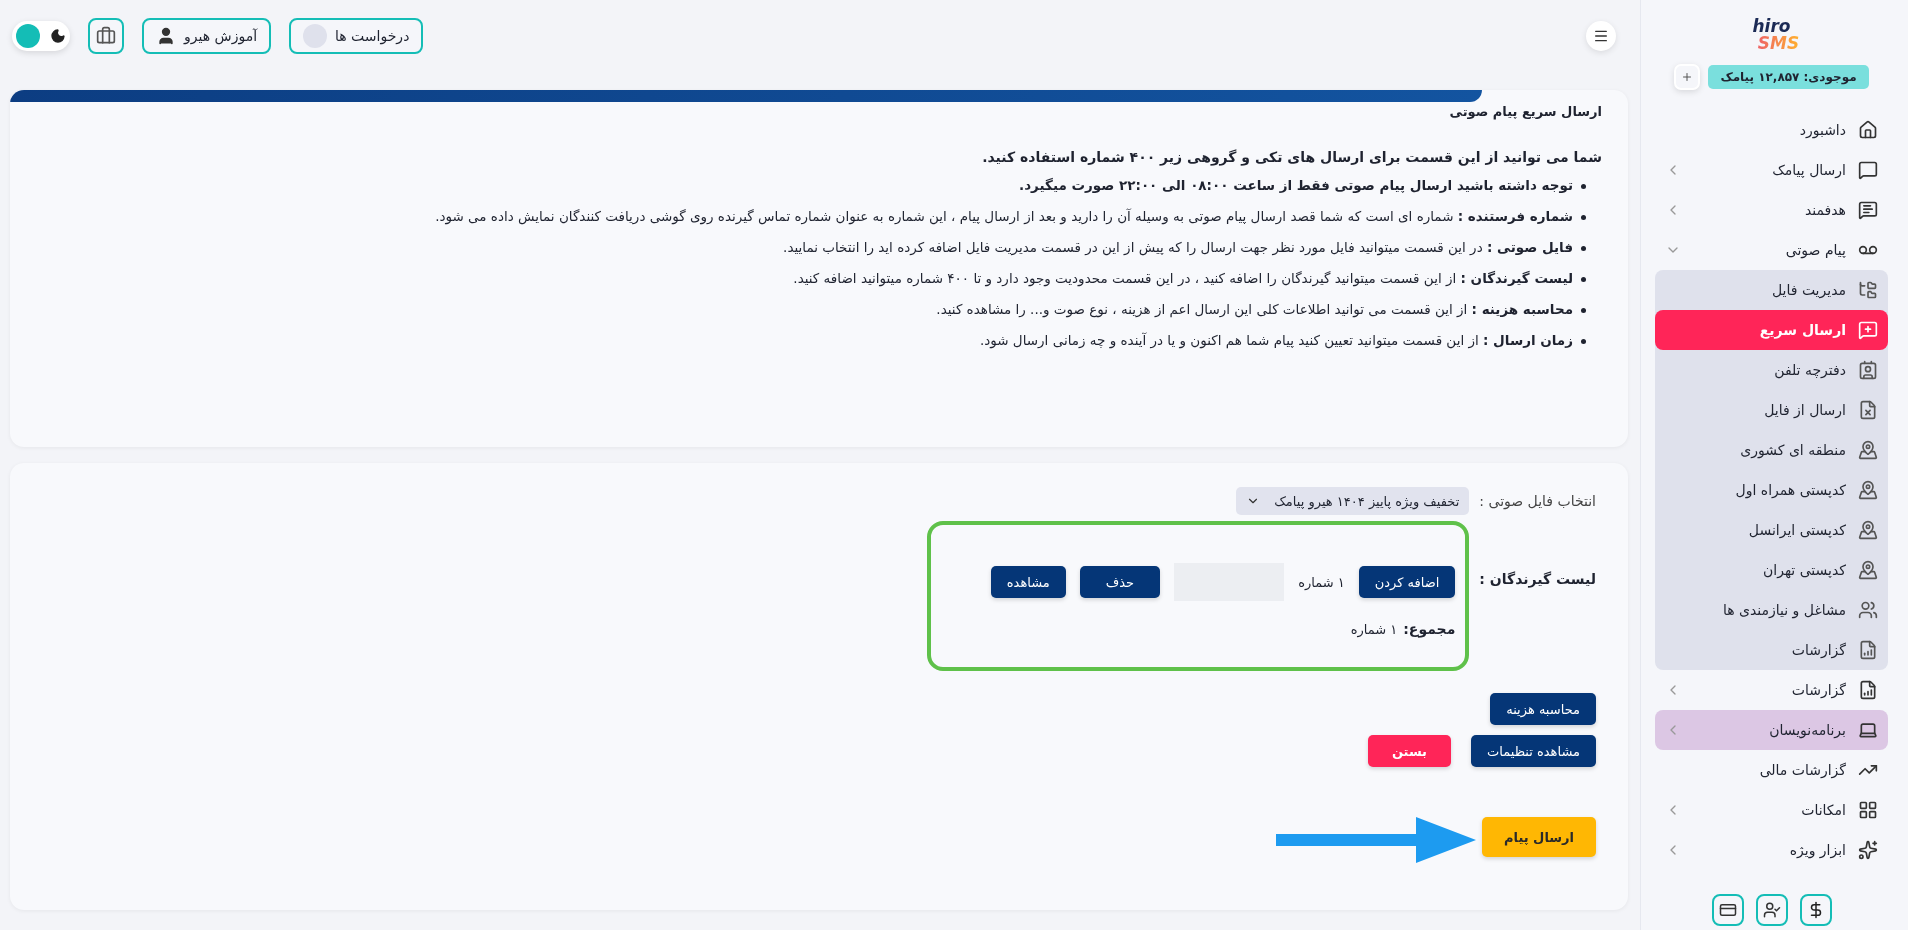 The image size is (1908, 930). I want to click on folder-tree-icon, so click(1868, 290).